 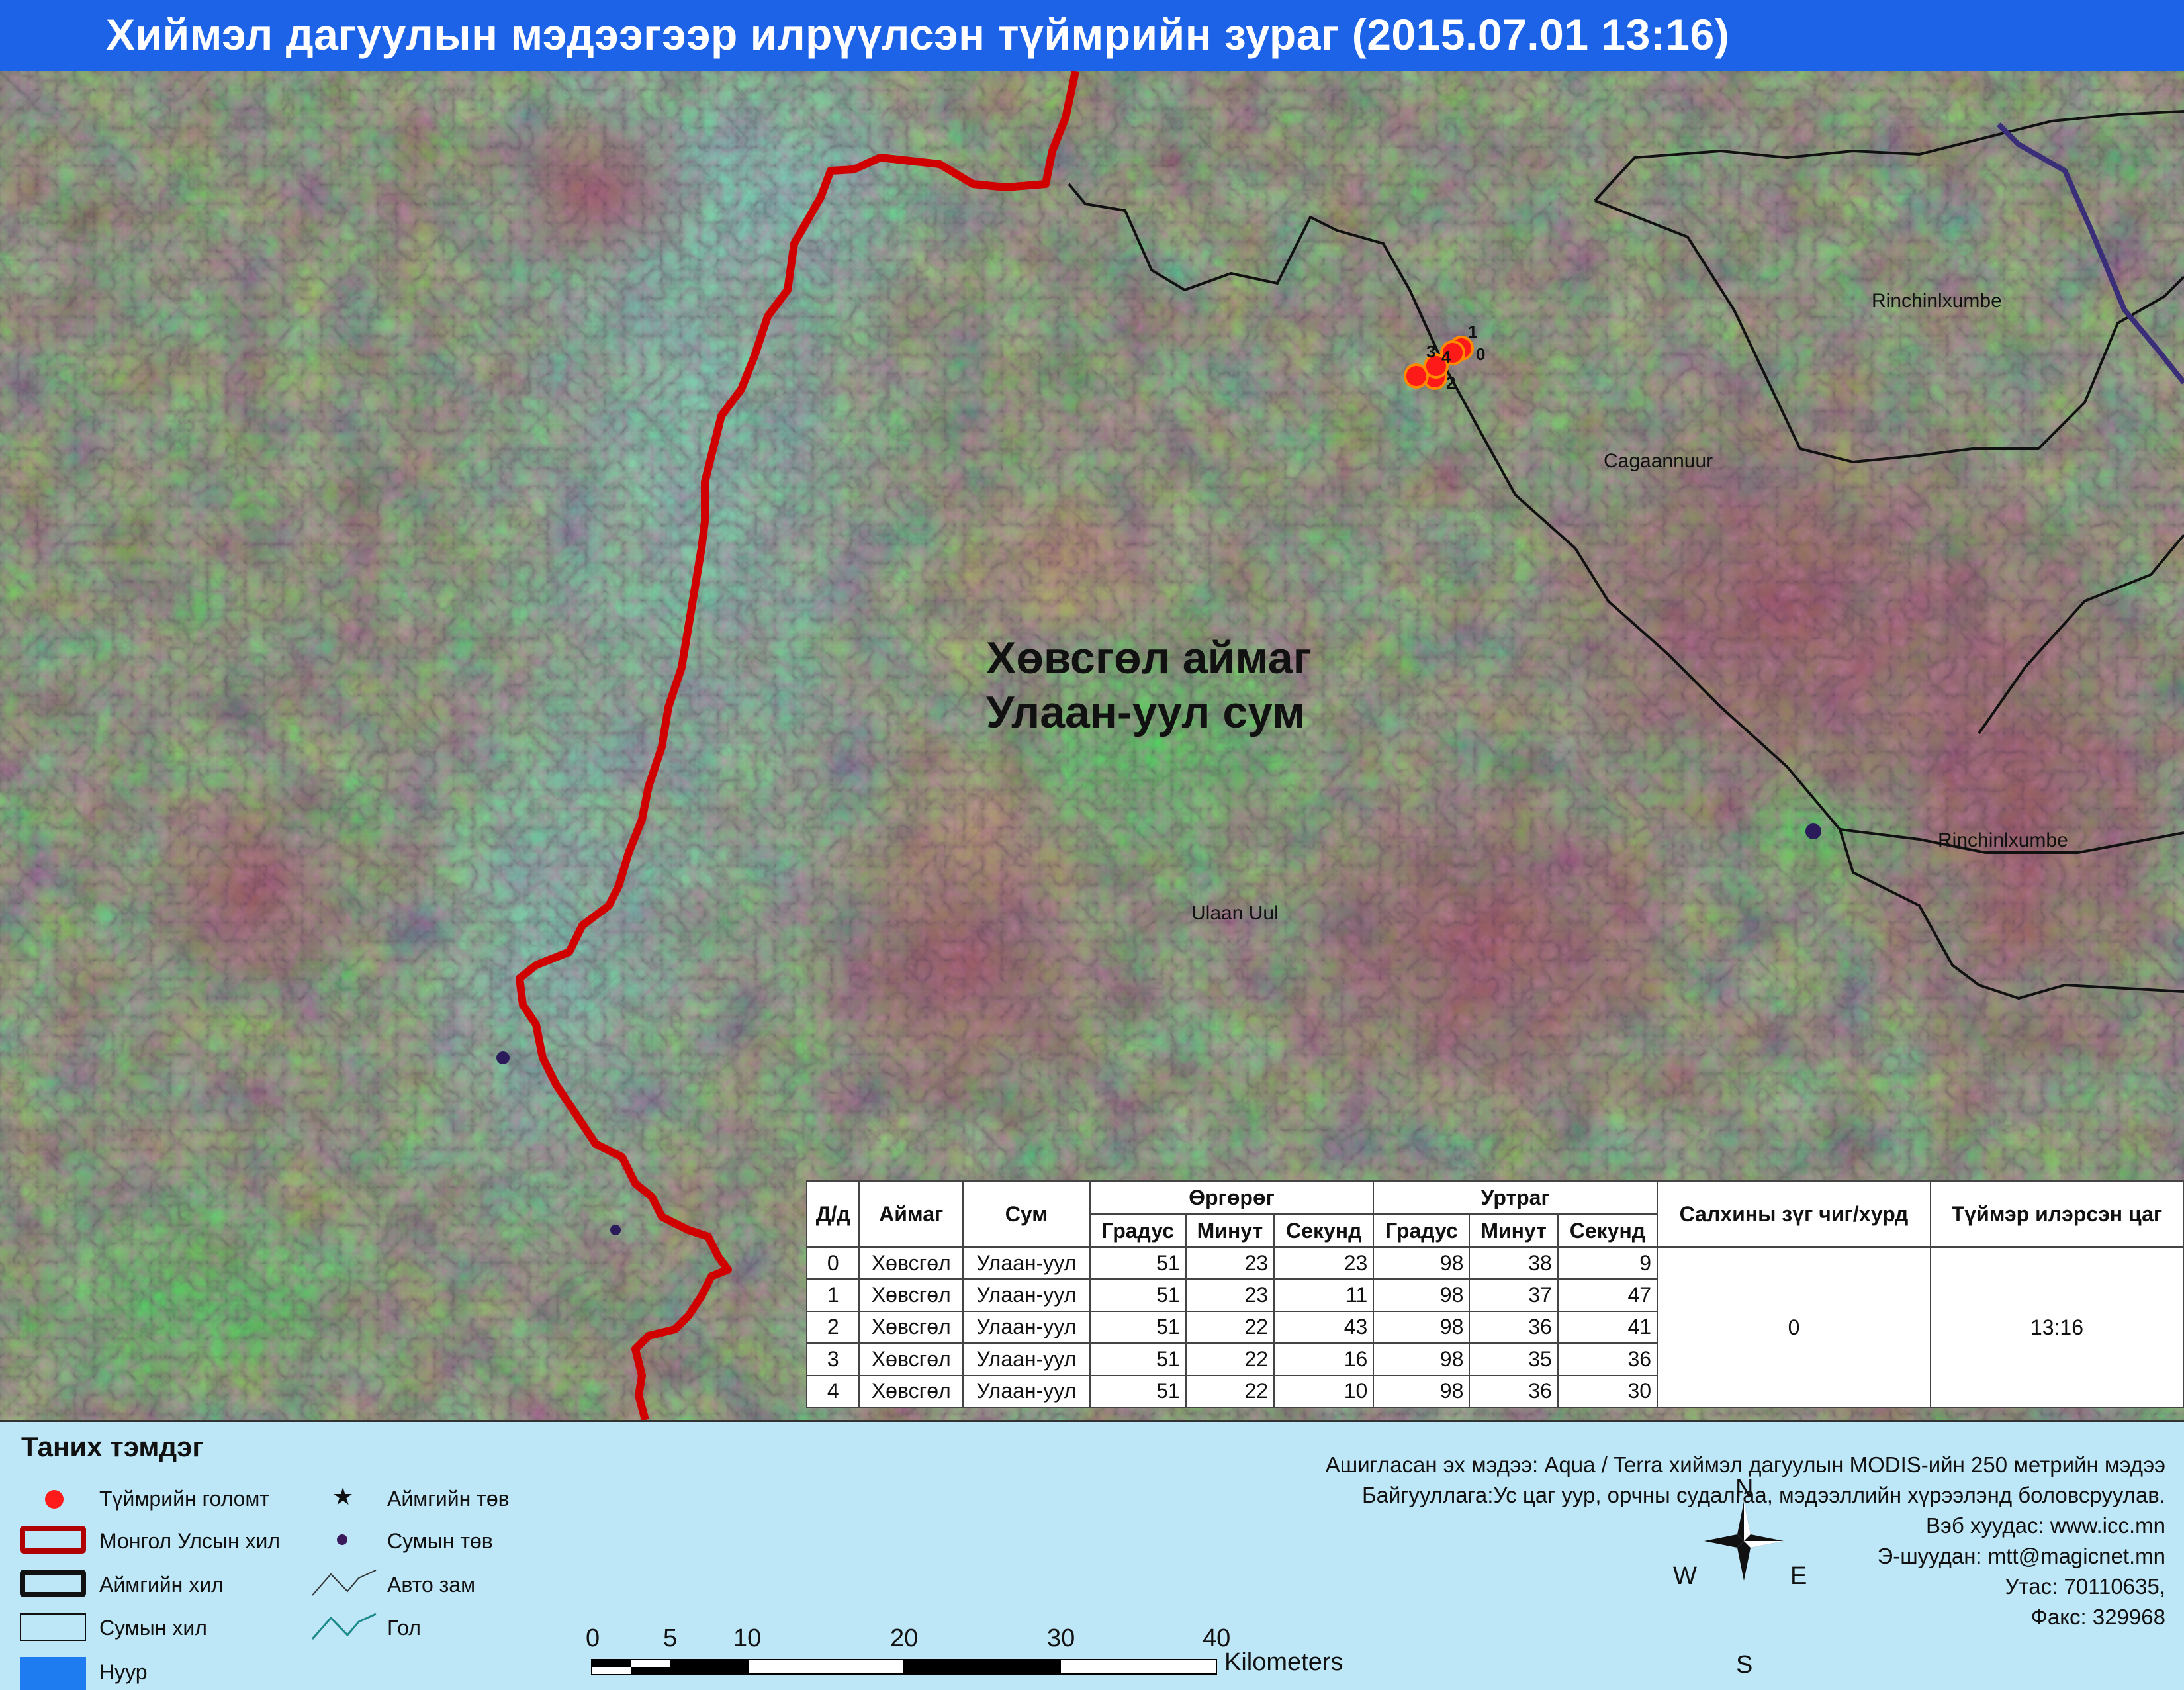 What do you see at coordinates (1138, 1231) in the screenshot?
I see `th-lat-deg: Градус` at bounding box center [1138, 1231].